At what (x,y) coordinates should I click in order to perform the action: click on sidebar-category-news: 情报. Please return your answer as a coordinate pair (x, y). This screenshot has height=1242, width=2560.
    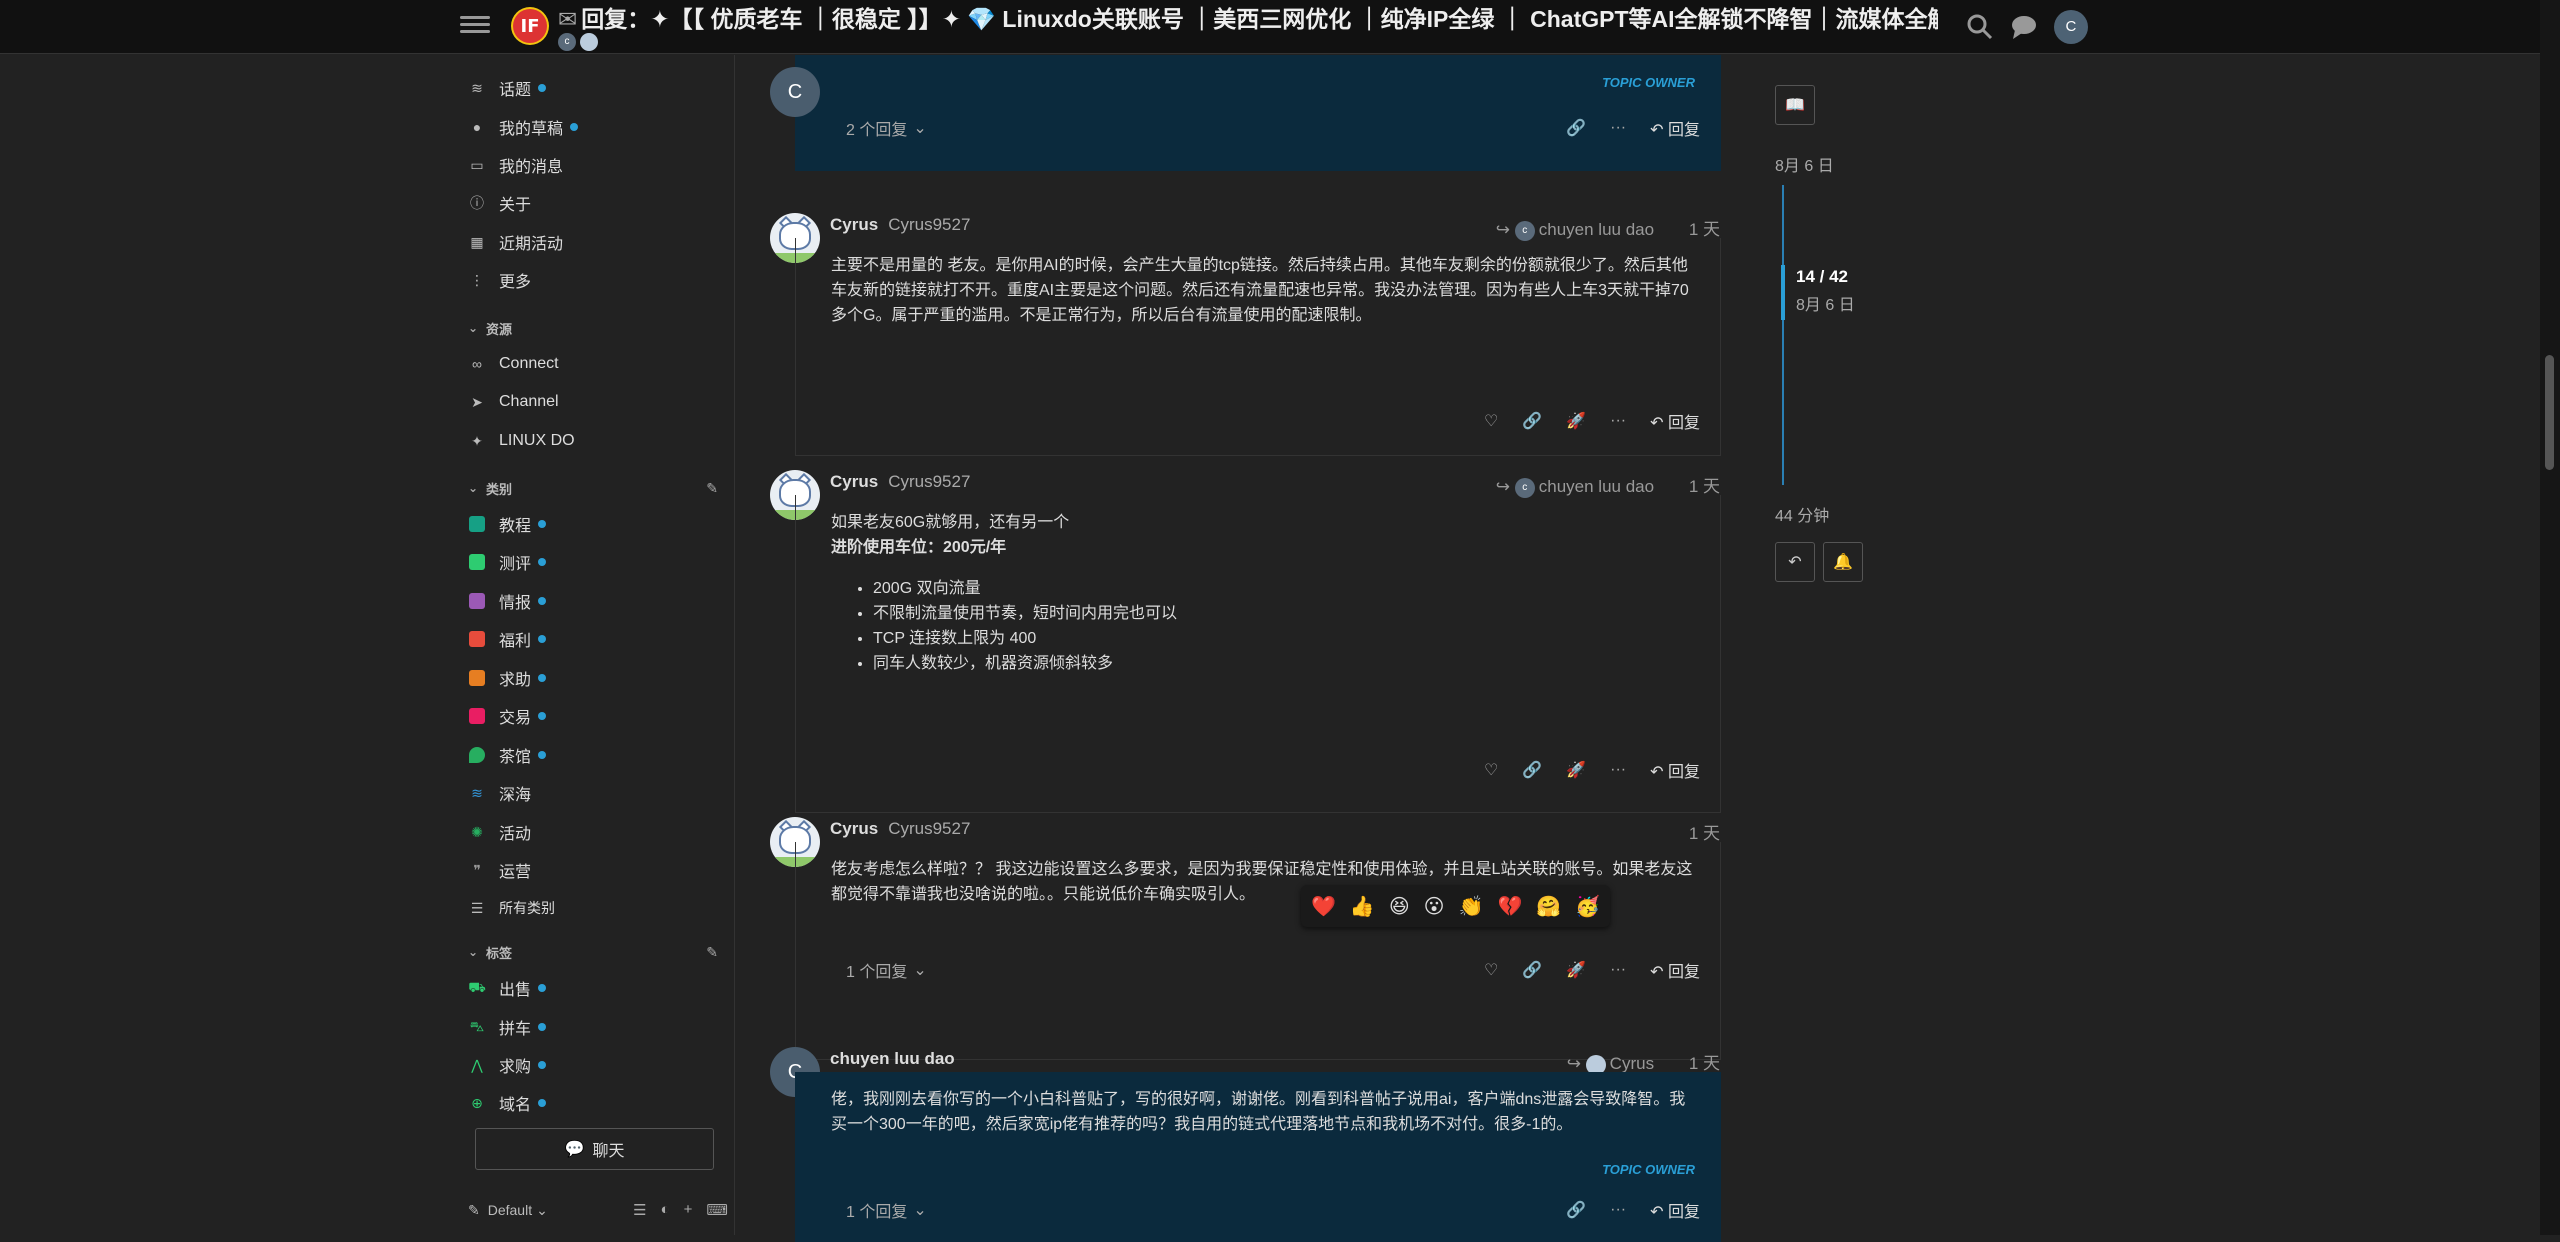
    Looking at the image, I should click on (507, 601).